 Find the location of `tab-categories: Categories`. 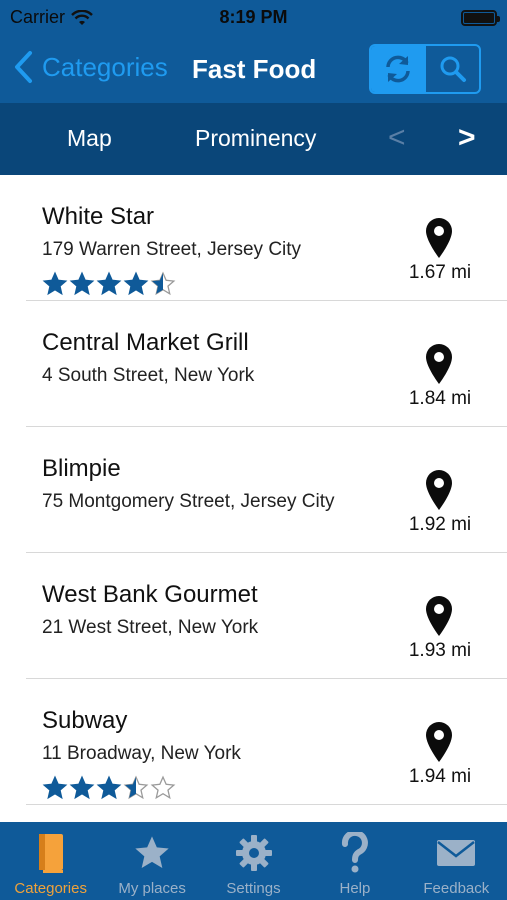

tab-categories: Categories is located at coordinates (50, 861).